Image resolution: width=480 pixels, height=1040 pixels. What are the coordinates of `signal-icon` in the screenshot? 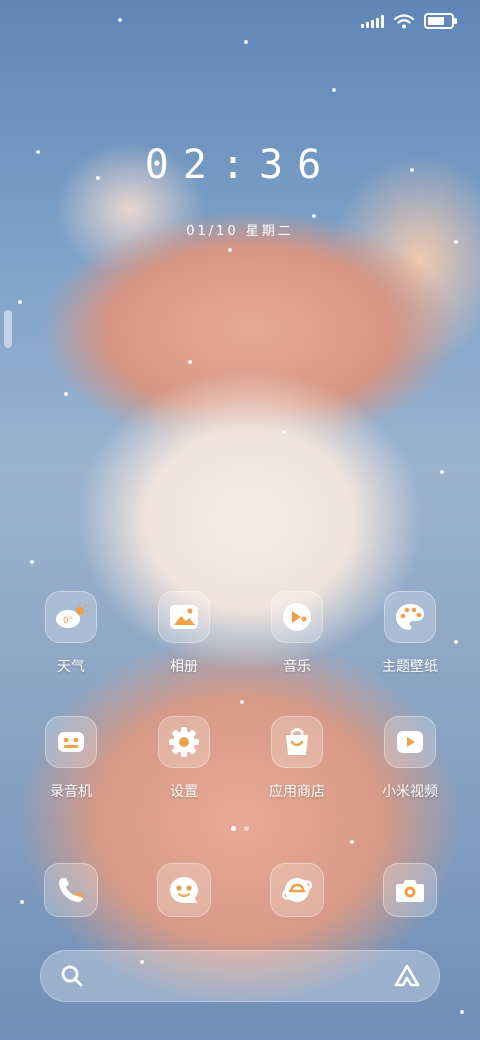 It's located at (372, 21).